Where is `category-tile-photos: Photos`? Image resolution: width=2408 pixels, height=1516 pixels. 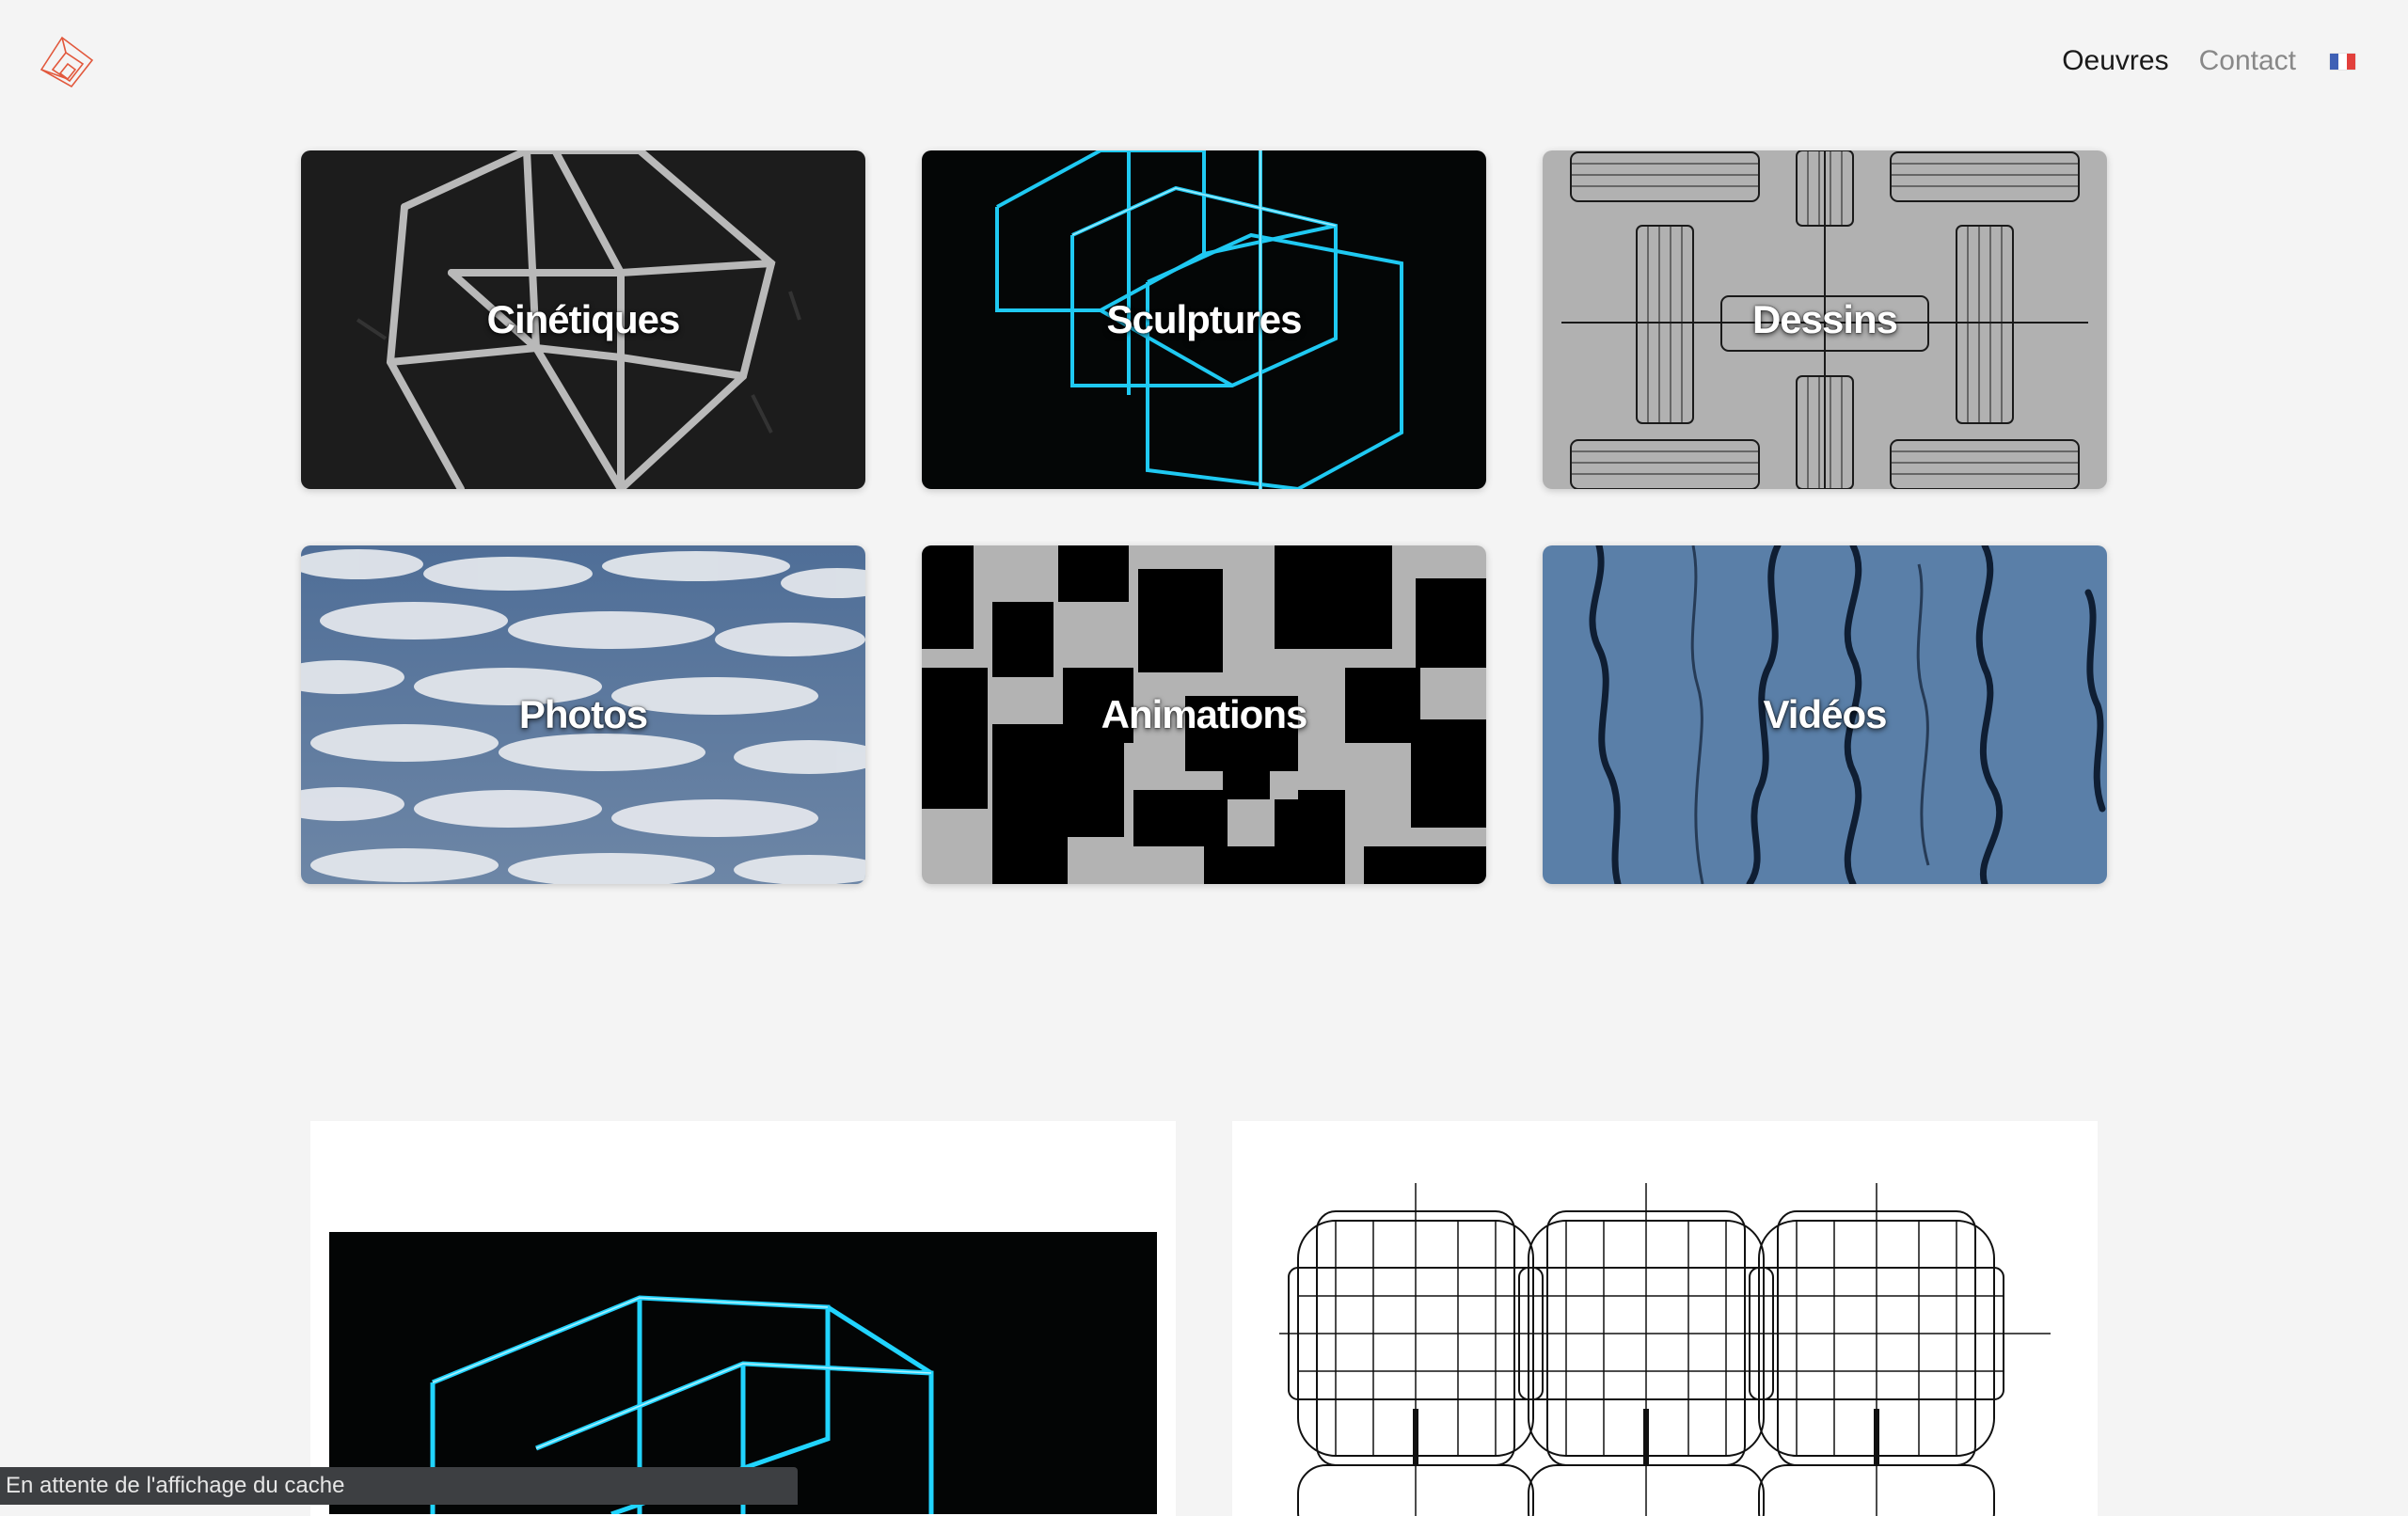 category-tile-photos: Photos is located at coordinates (583, 714).